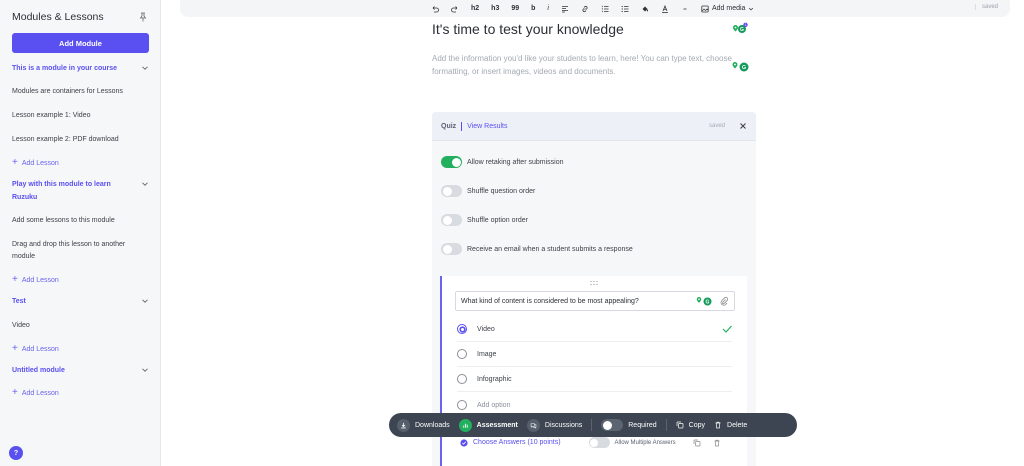 This screenshot has height=466, width=1024. What do you see at coordinates (548, 8) in the screenshot?
I see `italic-button: i` at bounding box center [548, 8].